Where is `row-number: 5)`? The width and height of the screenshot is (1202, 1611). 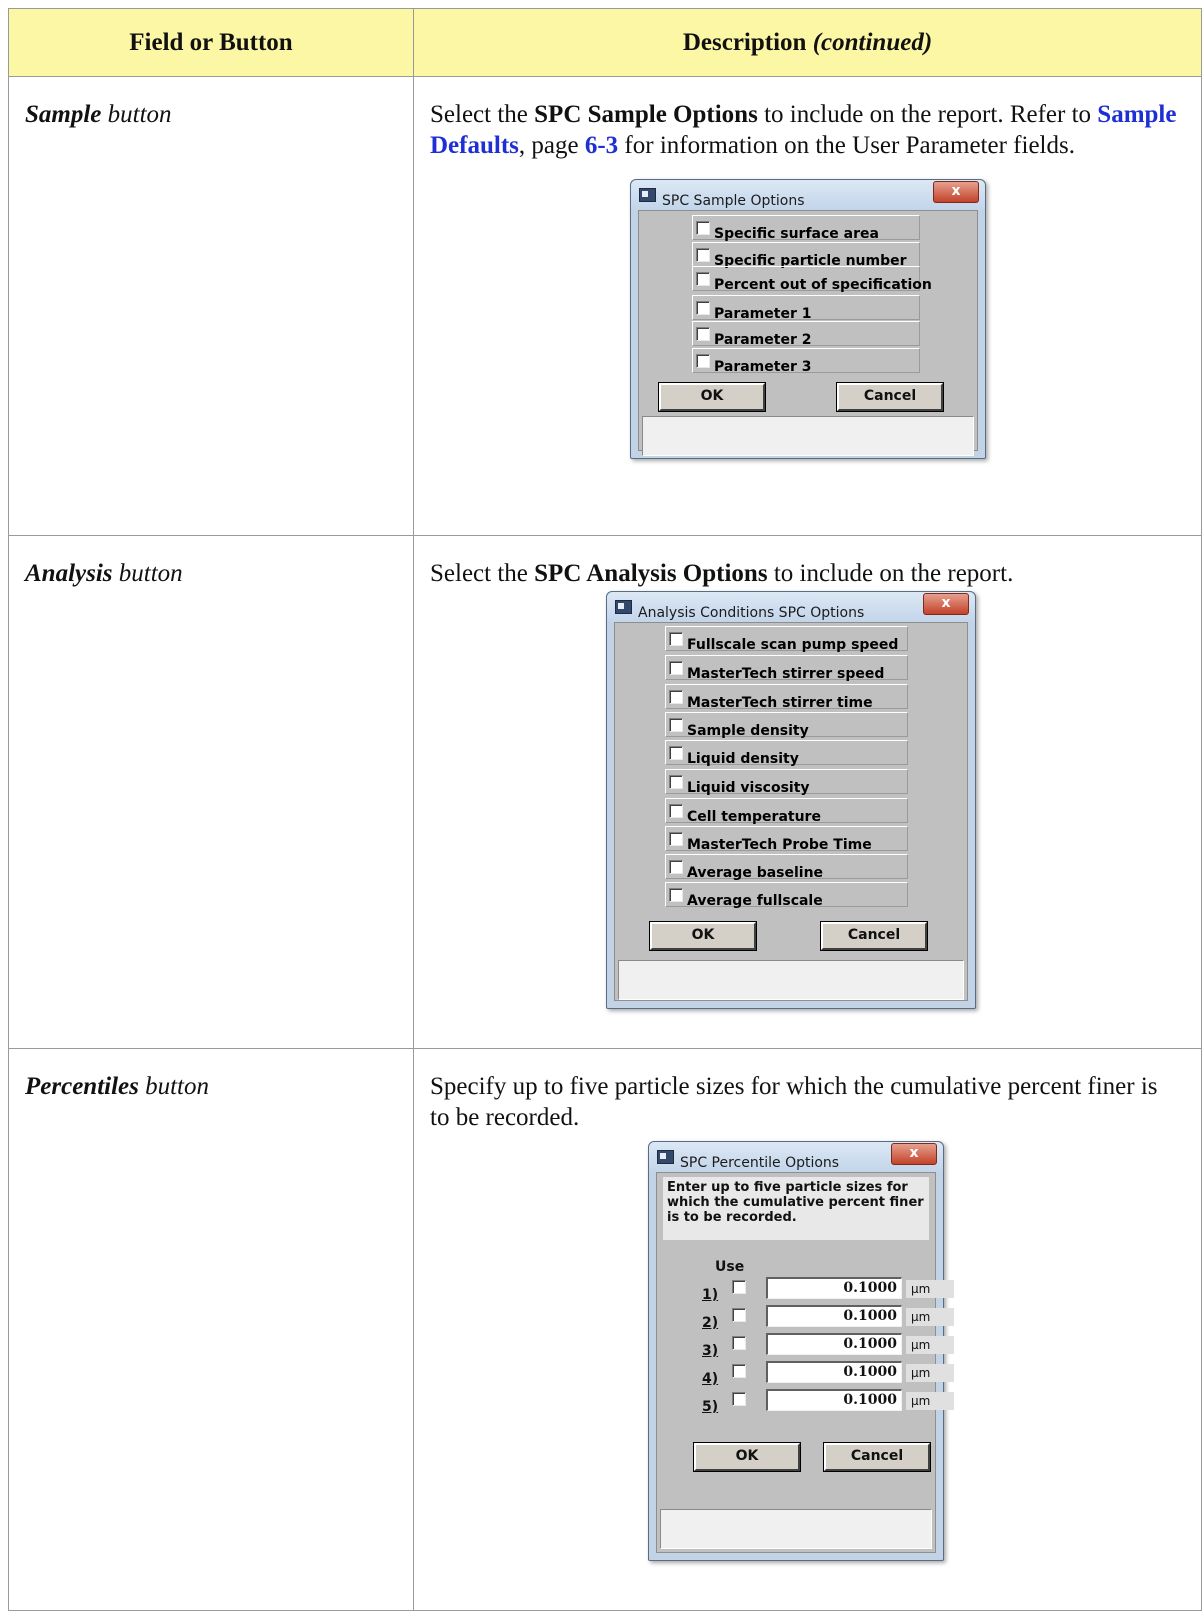
row-number: 5) is located at coordinates (710, 1407).